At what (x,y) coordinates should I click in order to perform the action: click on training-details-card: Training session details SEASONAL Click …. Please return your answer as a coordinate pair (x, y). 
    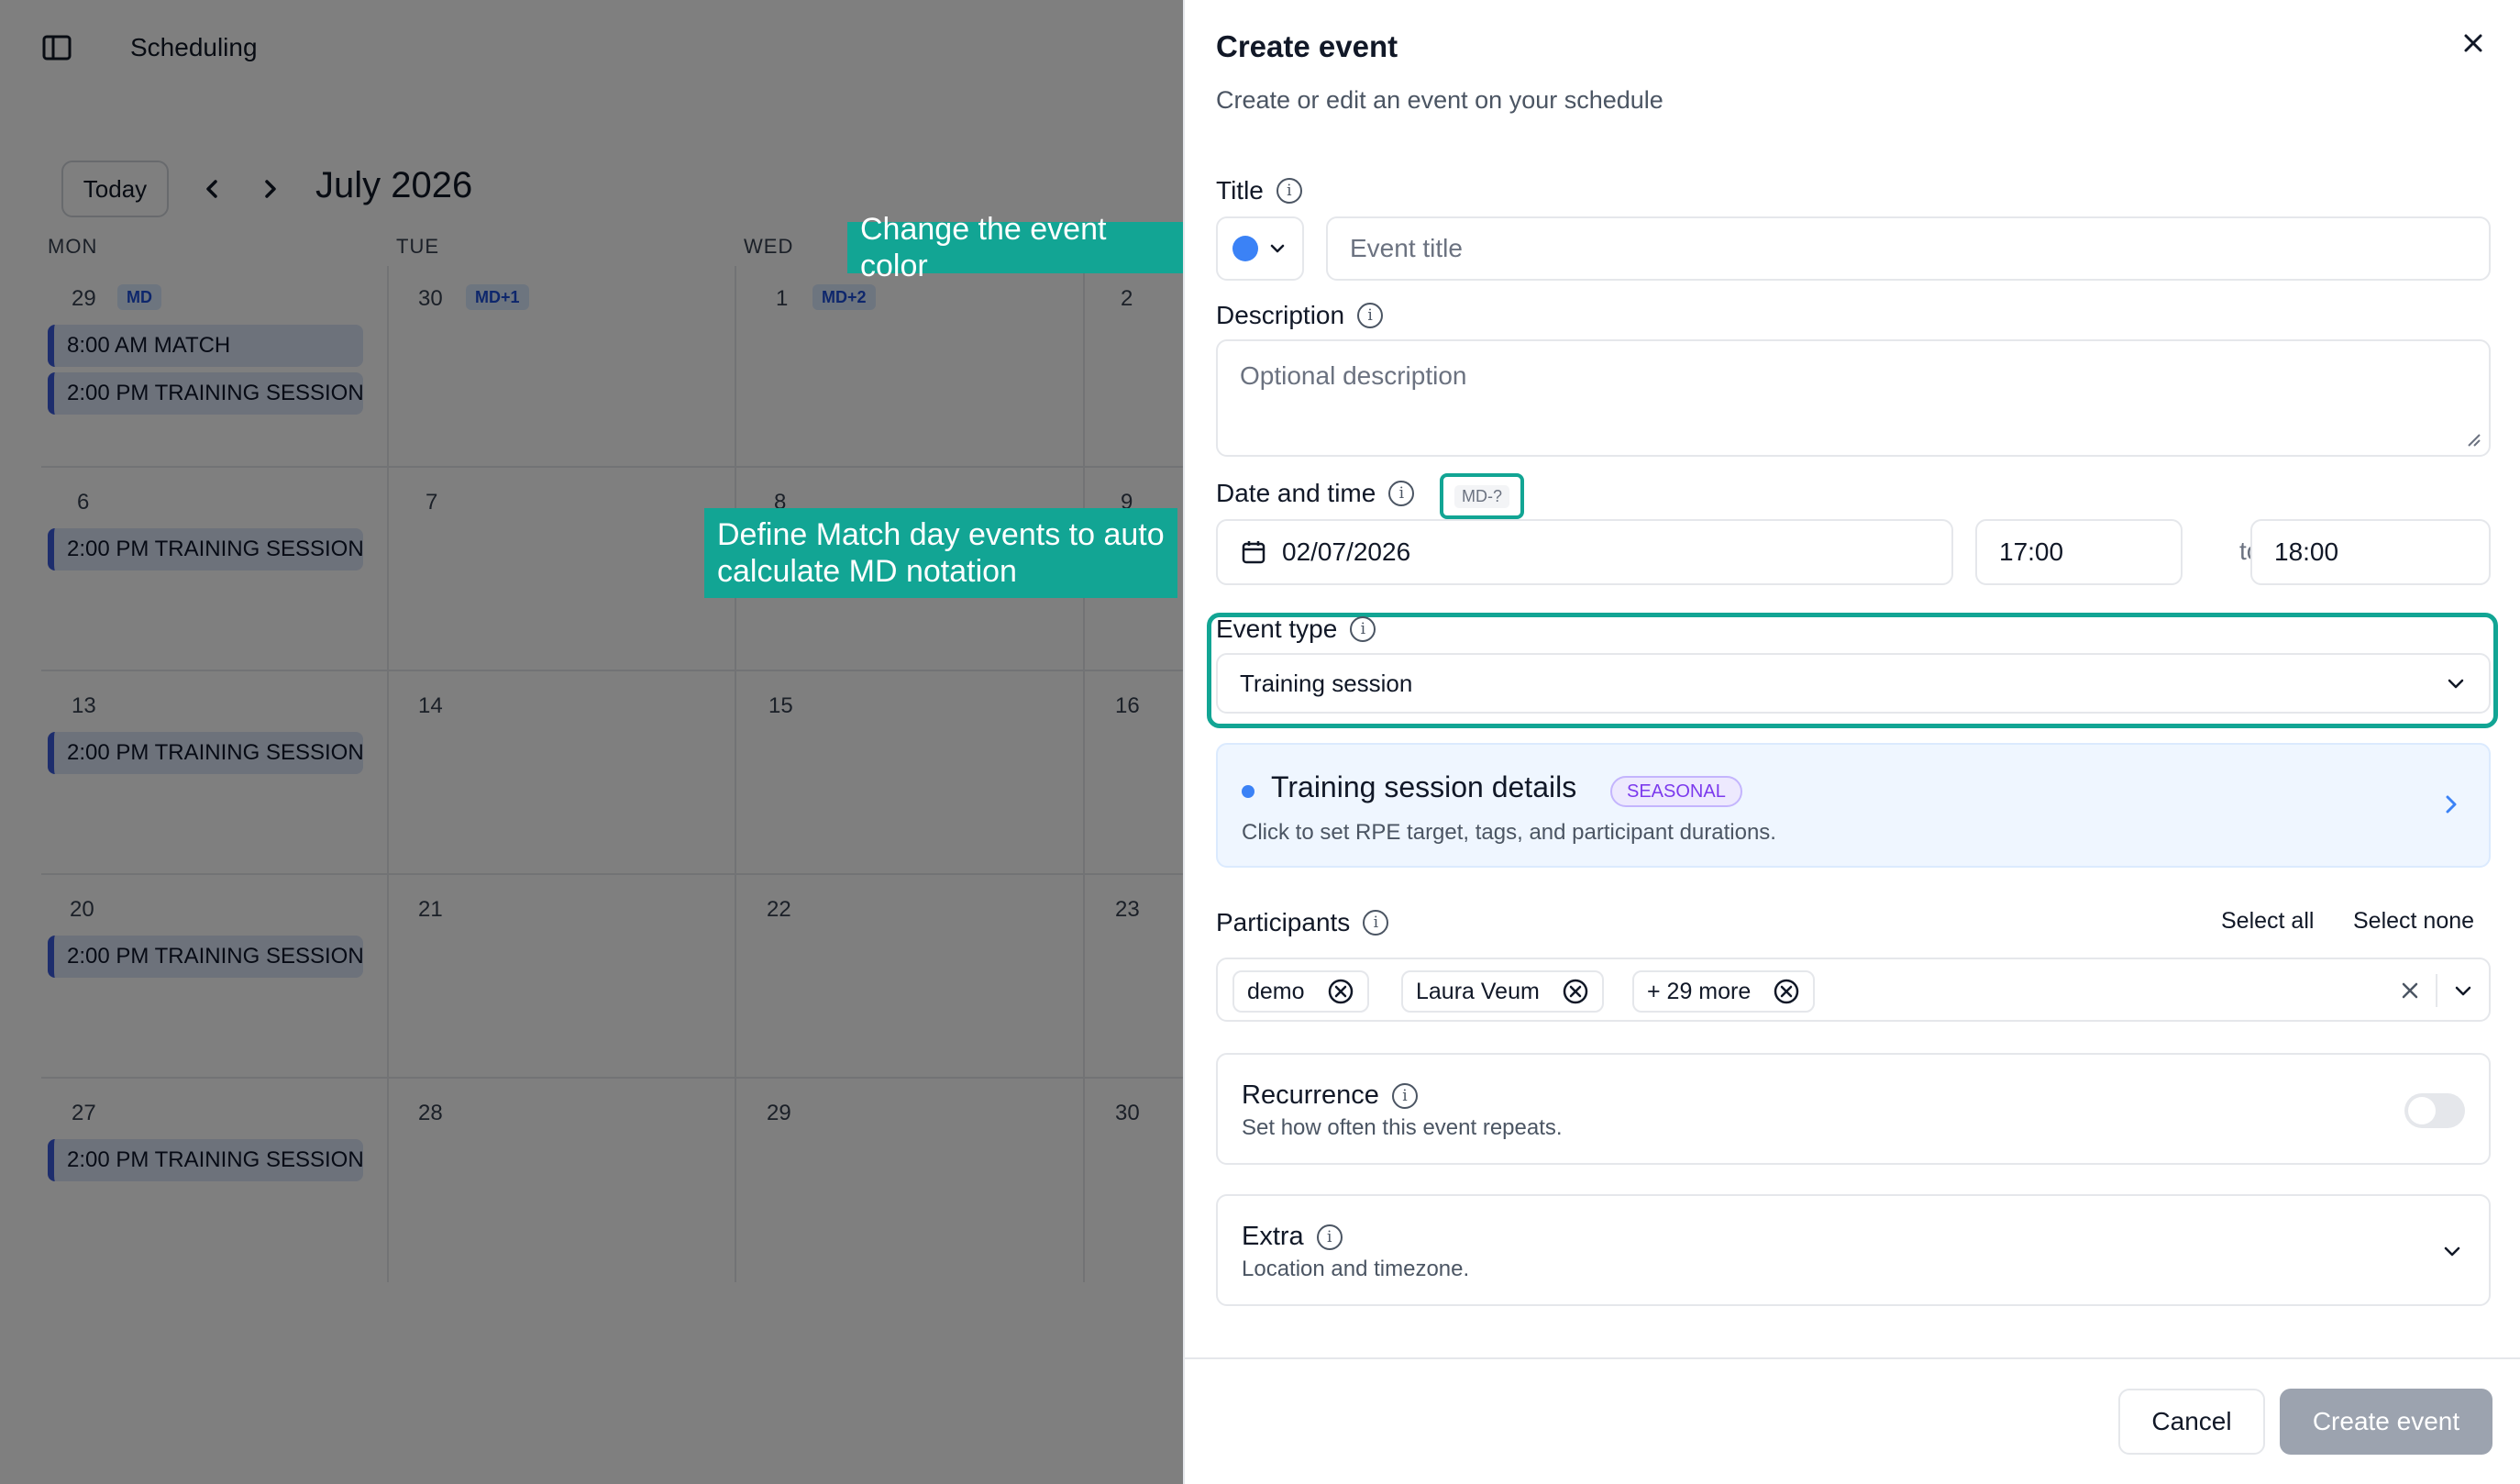
    Looking at the image, I should click on (1853, 805).